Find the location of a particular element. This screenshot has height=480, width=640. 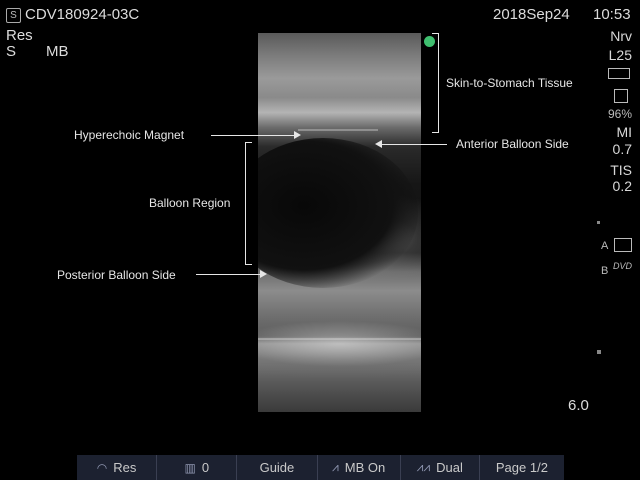

mb-on-button-label: MB On is located at coordinates (365, 467).